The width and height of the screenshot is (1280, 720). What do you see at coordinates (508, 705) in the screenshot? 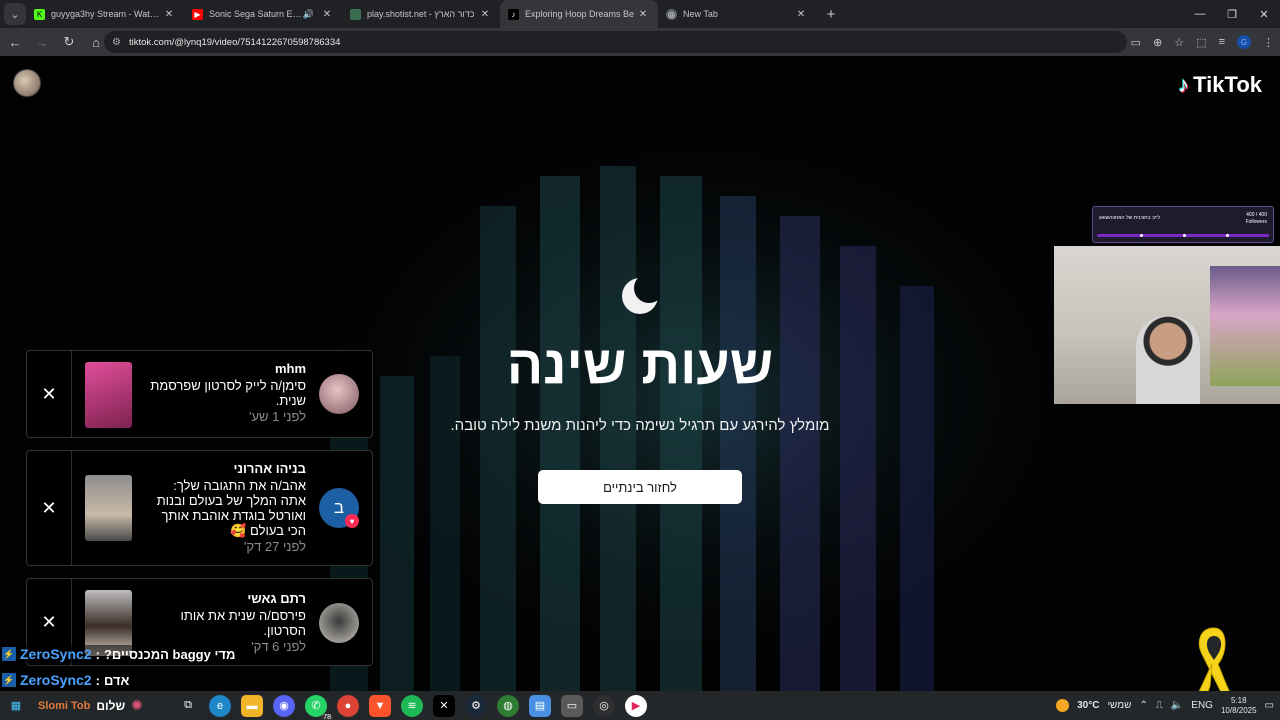
I see `earth-app-icon: ◍` at bounding box center [508, 705].